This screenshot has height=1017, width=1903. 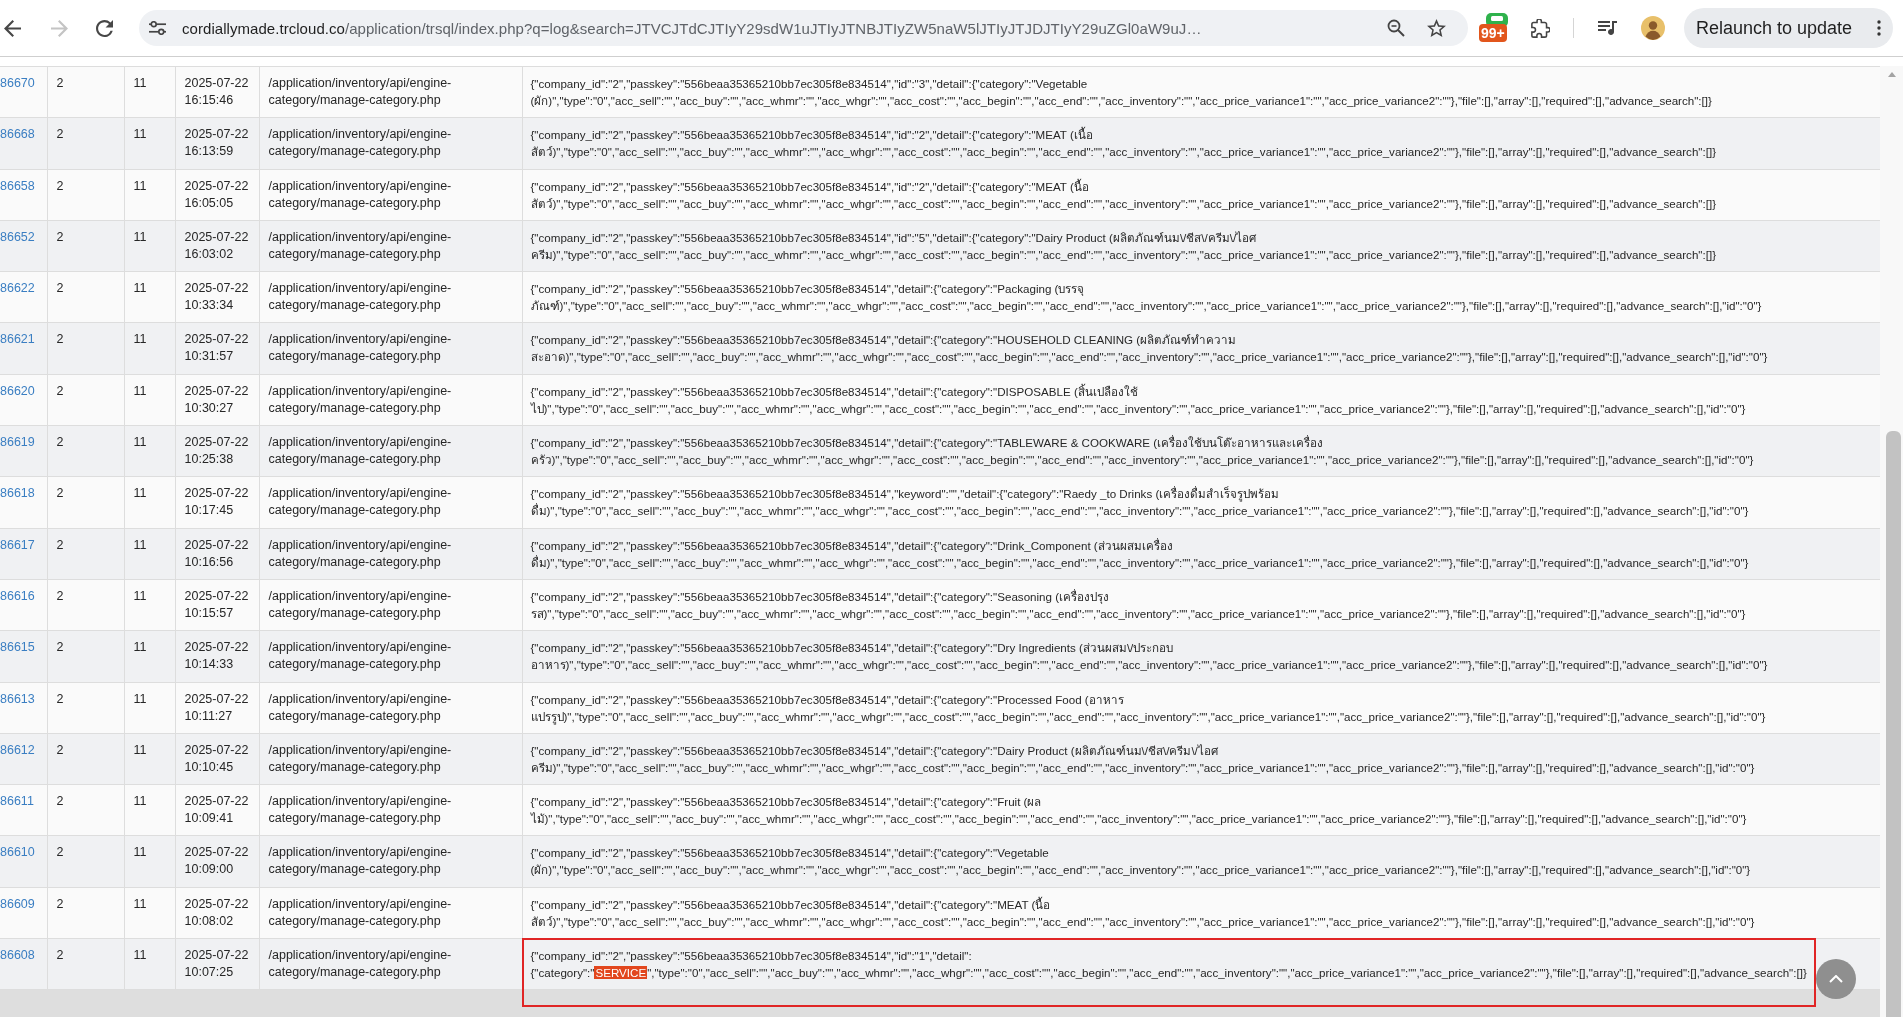 I want to click on playlist-icon, so click(x=1607, y=28).